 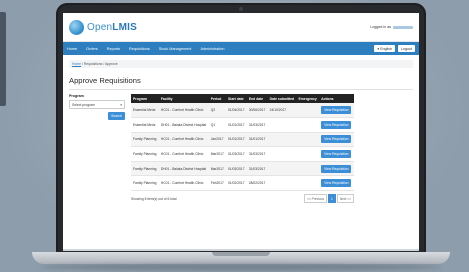 I want to click on previous-page-button: << Previous, so click(x=316, y=199).